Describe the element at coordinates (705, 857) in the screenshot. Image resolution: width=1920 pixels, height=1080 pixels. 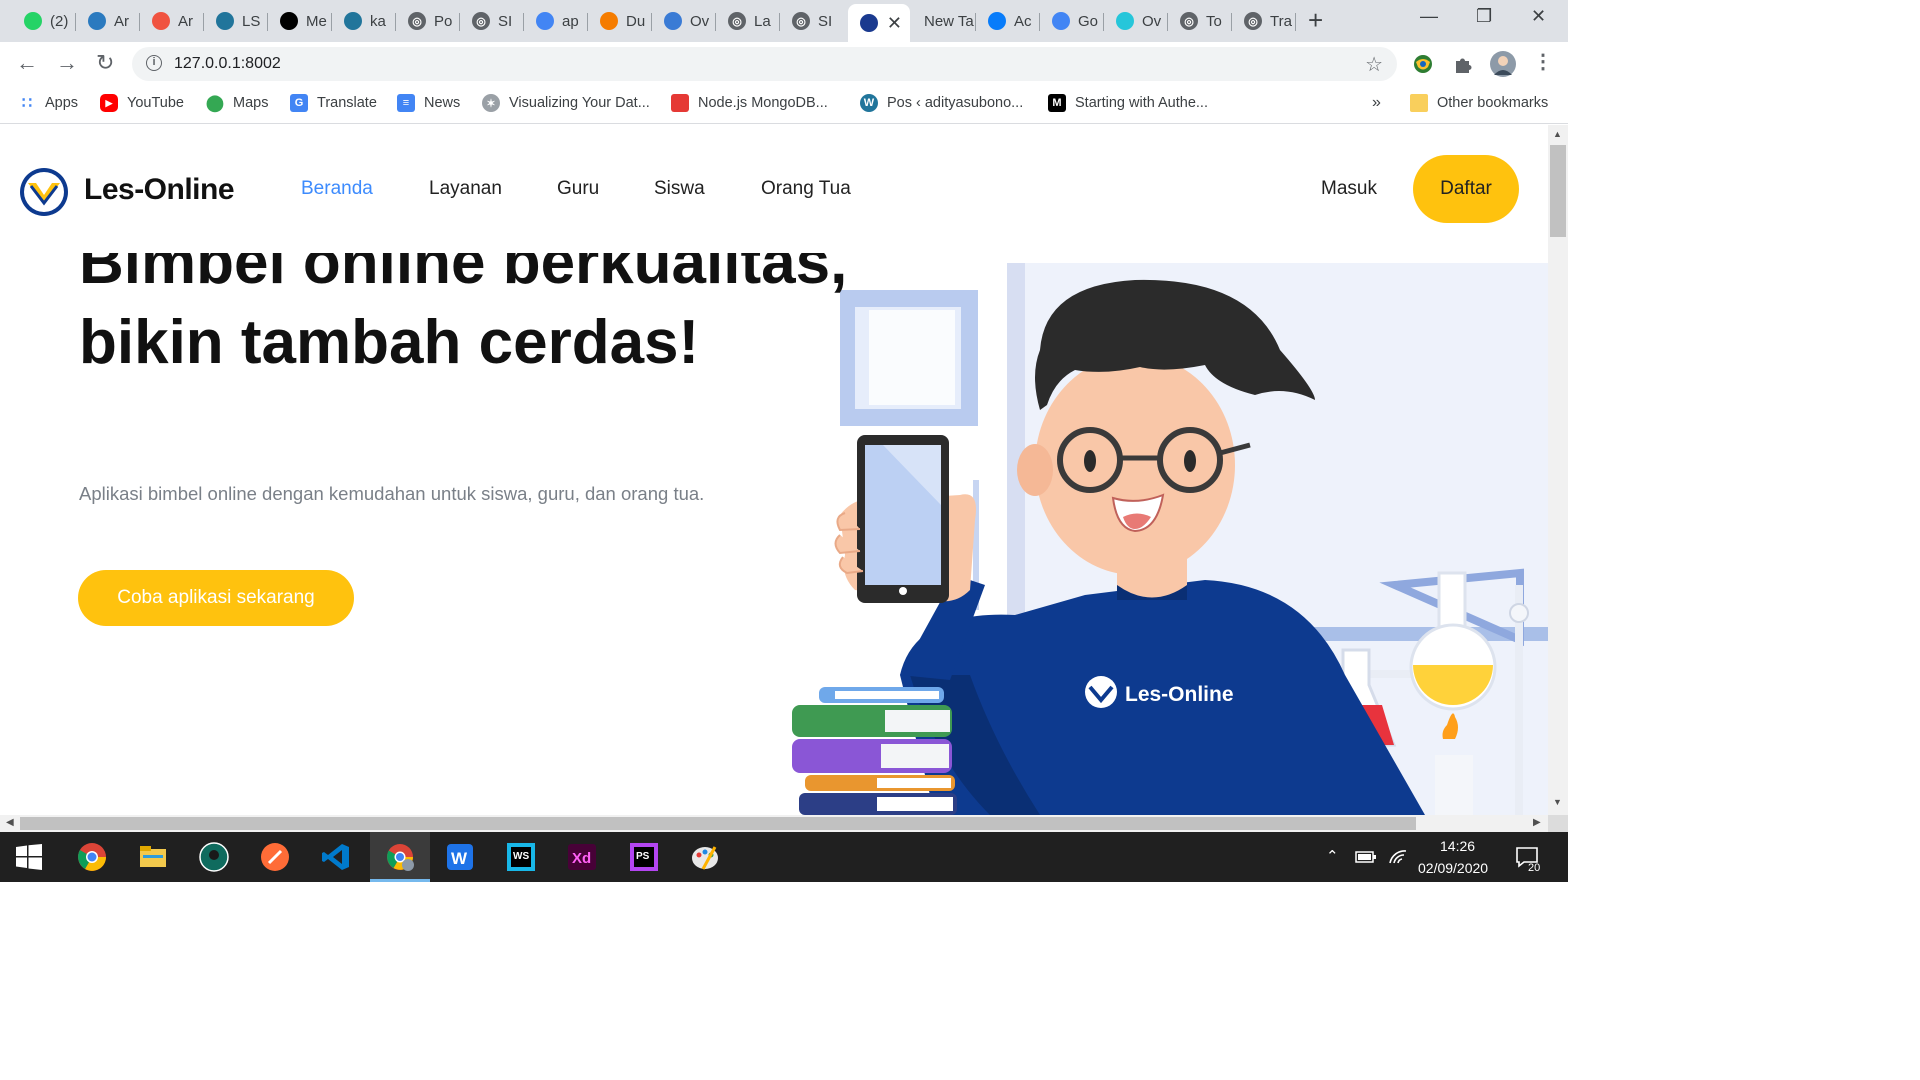
I see `paint-icon` at that location.